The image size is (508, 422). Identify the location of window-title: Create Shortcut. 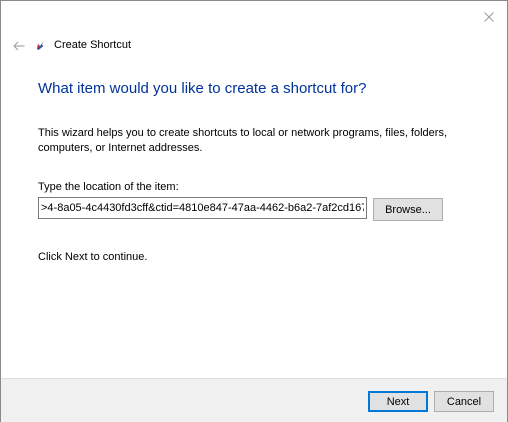
(93, 45).